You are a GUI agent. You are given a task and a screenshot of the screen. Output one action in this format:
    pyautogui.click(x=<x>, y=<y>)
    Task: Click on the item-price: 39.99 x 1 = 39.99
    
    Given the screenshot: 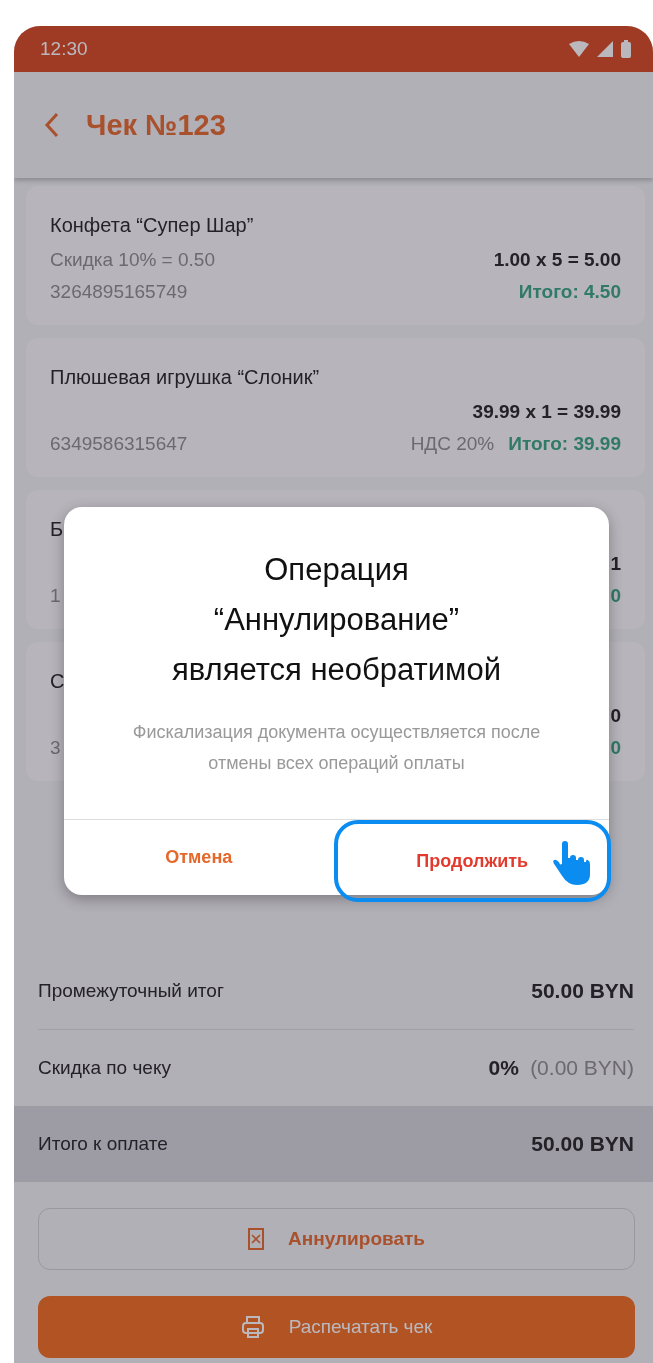 What is the action you would take?
    pyautogui.click(x=546, y=412)
    